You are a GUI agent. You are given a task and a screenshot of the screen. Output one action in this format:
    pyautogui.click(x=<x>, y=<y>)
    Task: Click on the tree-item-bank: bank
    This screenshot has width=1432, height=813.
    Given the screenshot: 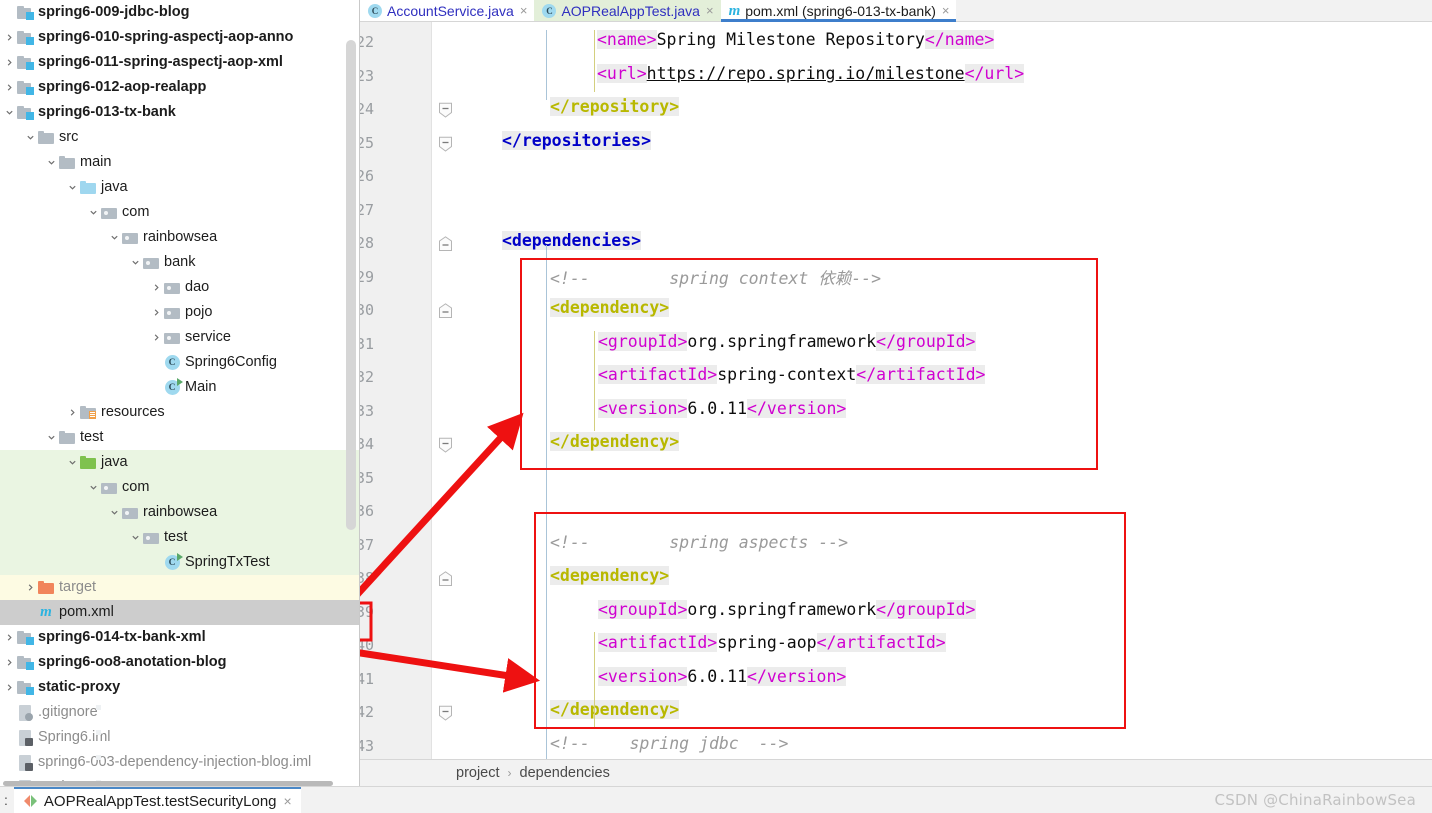 What is the action you would take?
    pyautogui.click(x=180, y=262)
    